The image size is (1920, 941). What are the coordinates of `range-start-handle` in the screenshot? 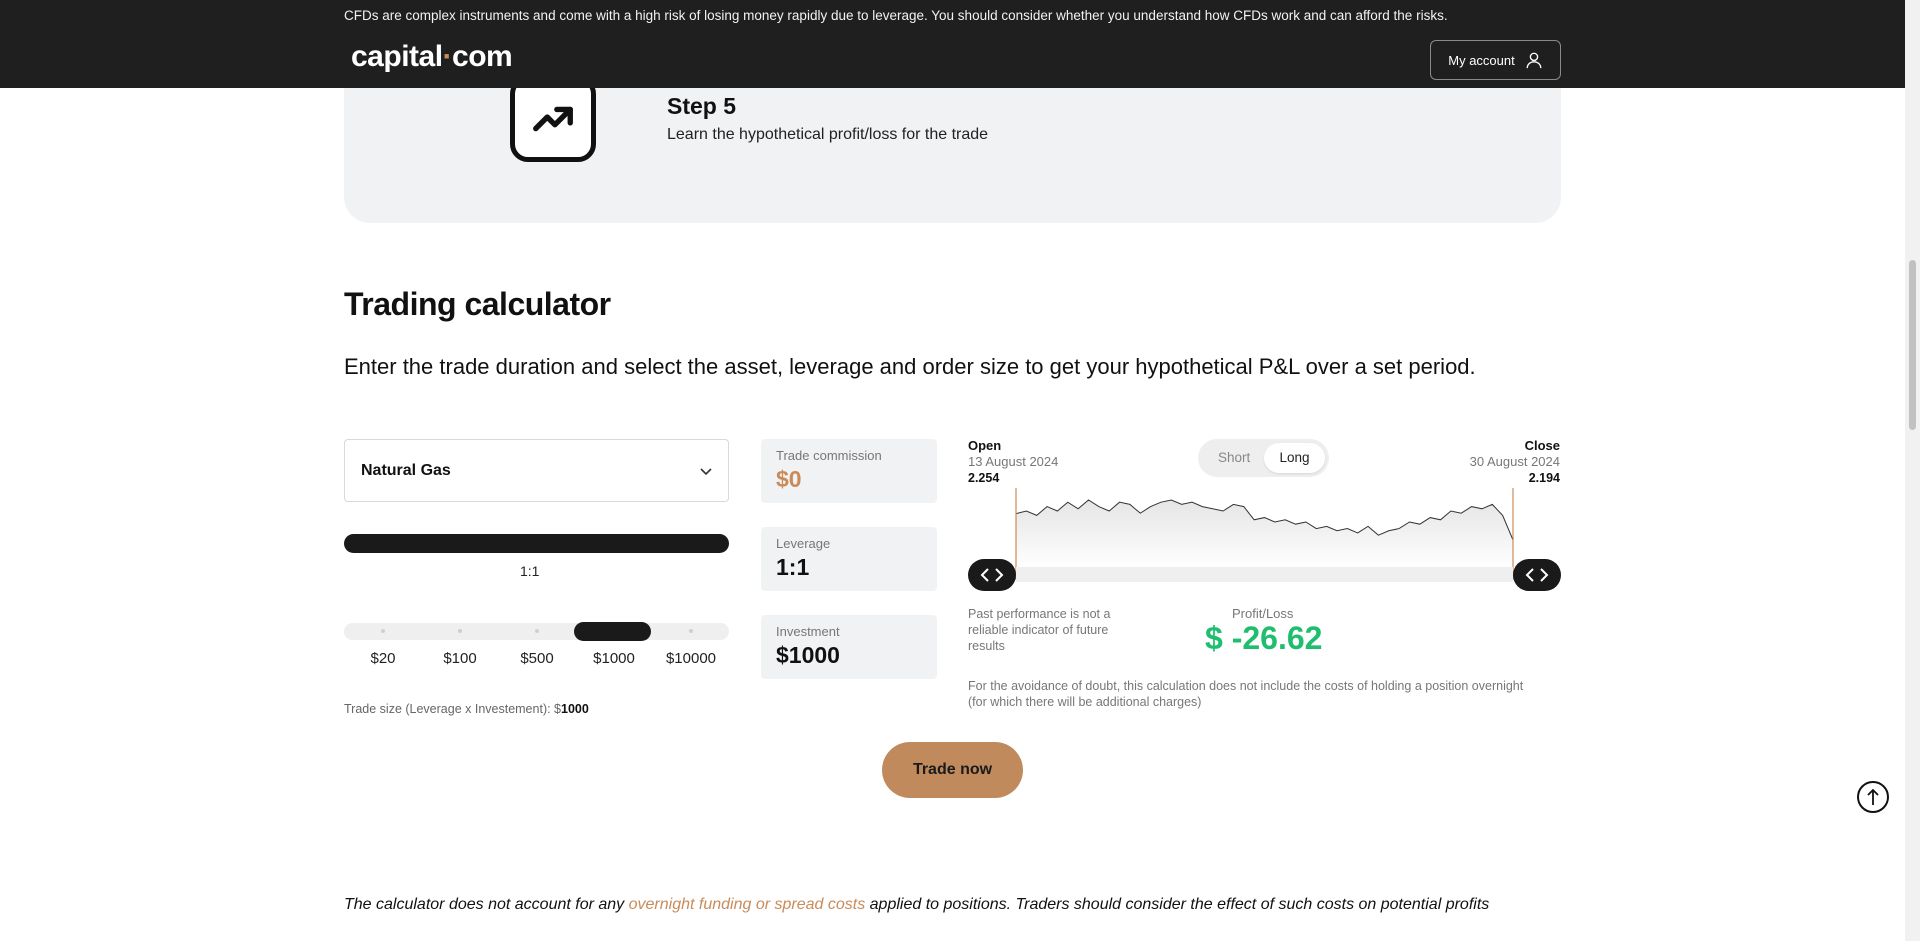 It's located at (992, 575).